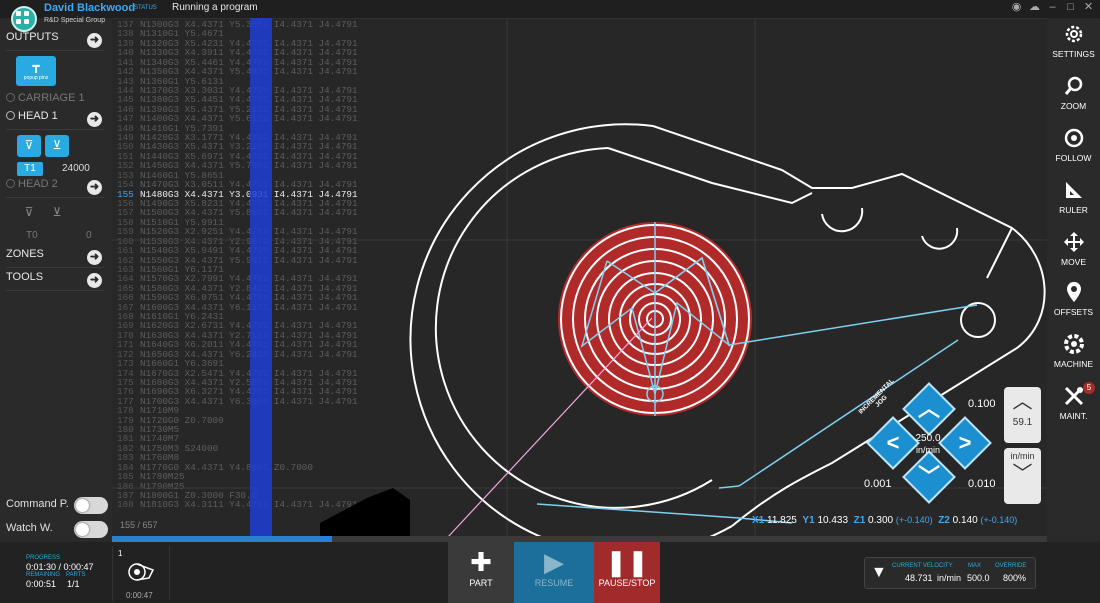  Describe the element at coordinates (37, 504) in the screenshot. I see `command-label: Command P.` at that location.